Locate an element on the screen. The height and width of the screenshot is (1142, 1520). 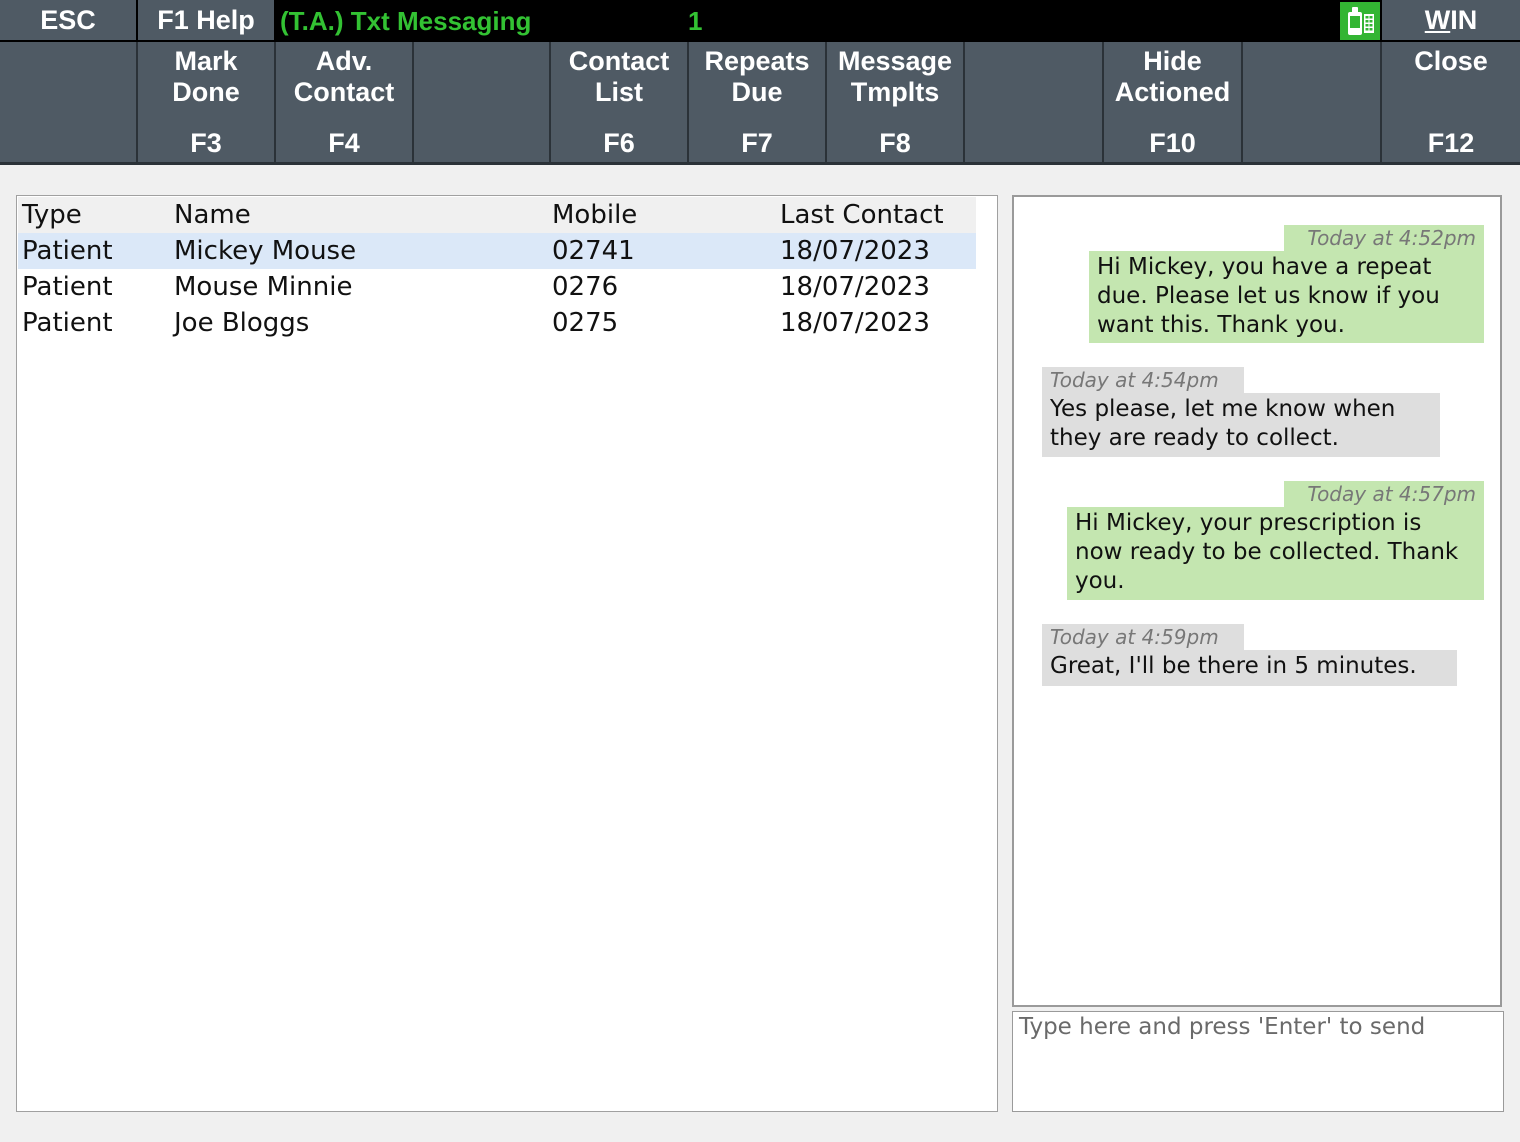
fkey-key: F10 is located at coordinates (1172, 143).